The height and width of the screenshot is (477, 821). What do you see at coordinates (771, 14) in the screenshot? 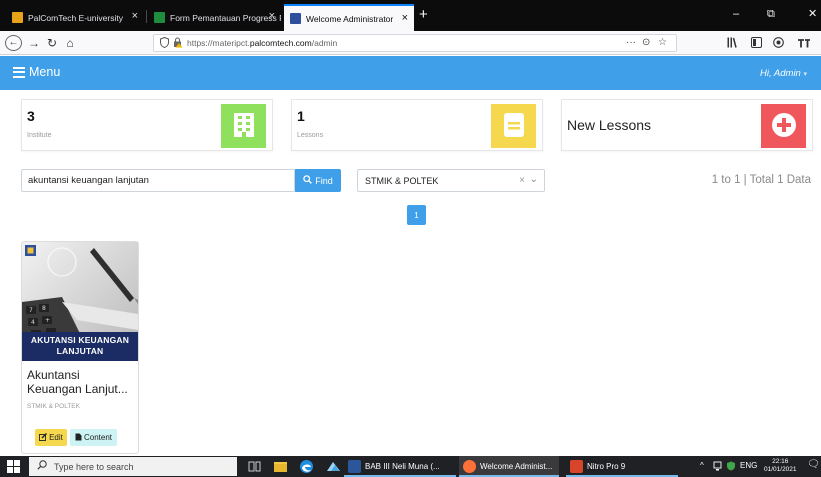
I see `maximize-icon: ⧉` at bounding box center [771, 14].